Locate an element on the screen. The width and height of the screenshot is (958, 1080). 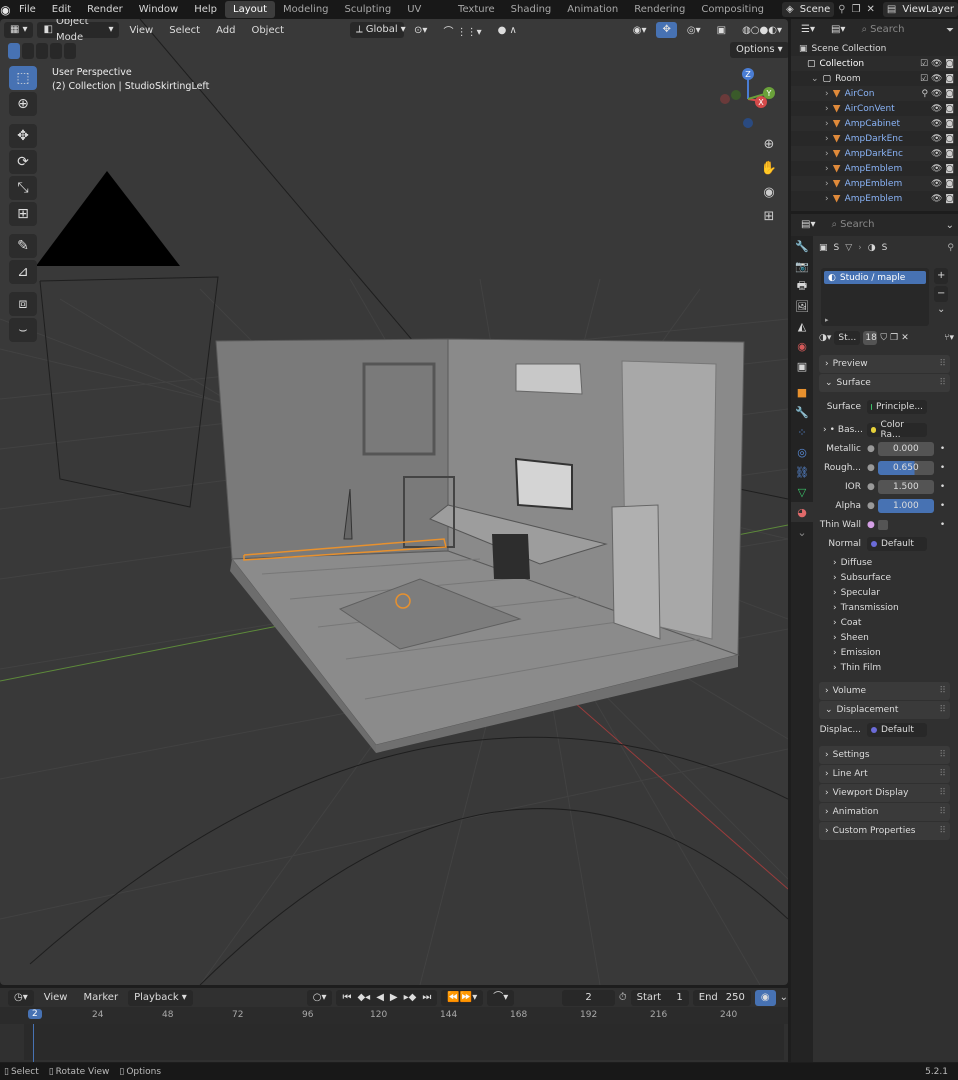
chevron-right-icon: › is located at coordinates (825, 430).